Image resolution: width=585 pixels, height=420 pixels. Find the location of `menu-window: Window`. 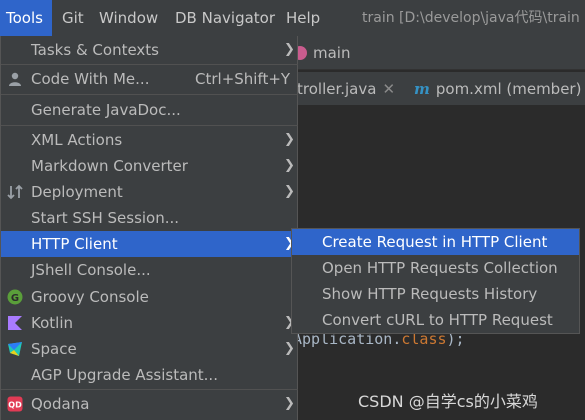

menu-window: Window is located at coordinates (128, 18).